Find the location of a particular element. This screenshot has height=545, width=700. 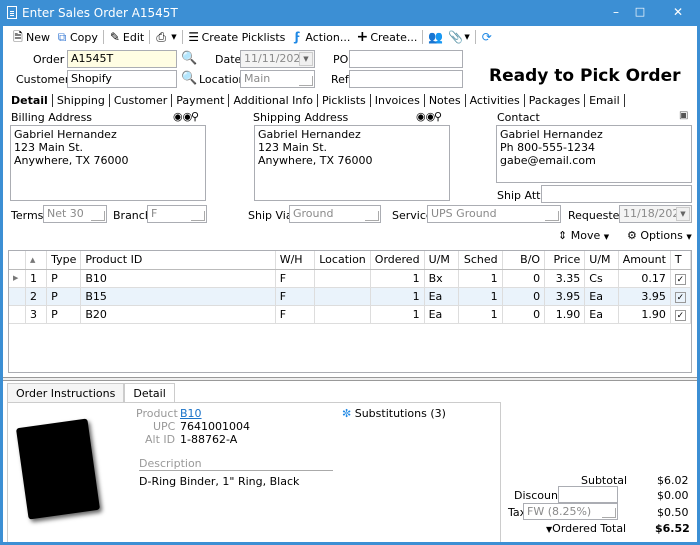

po-input is located at coordinates (406, 59).